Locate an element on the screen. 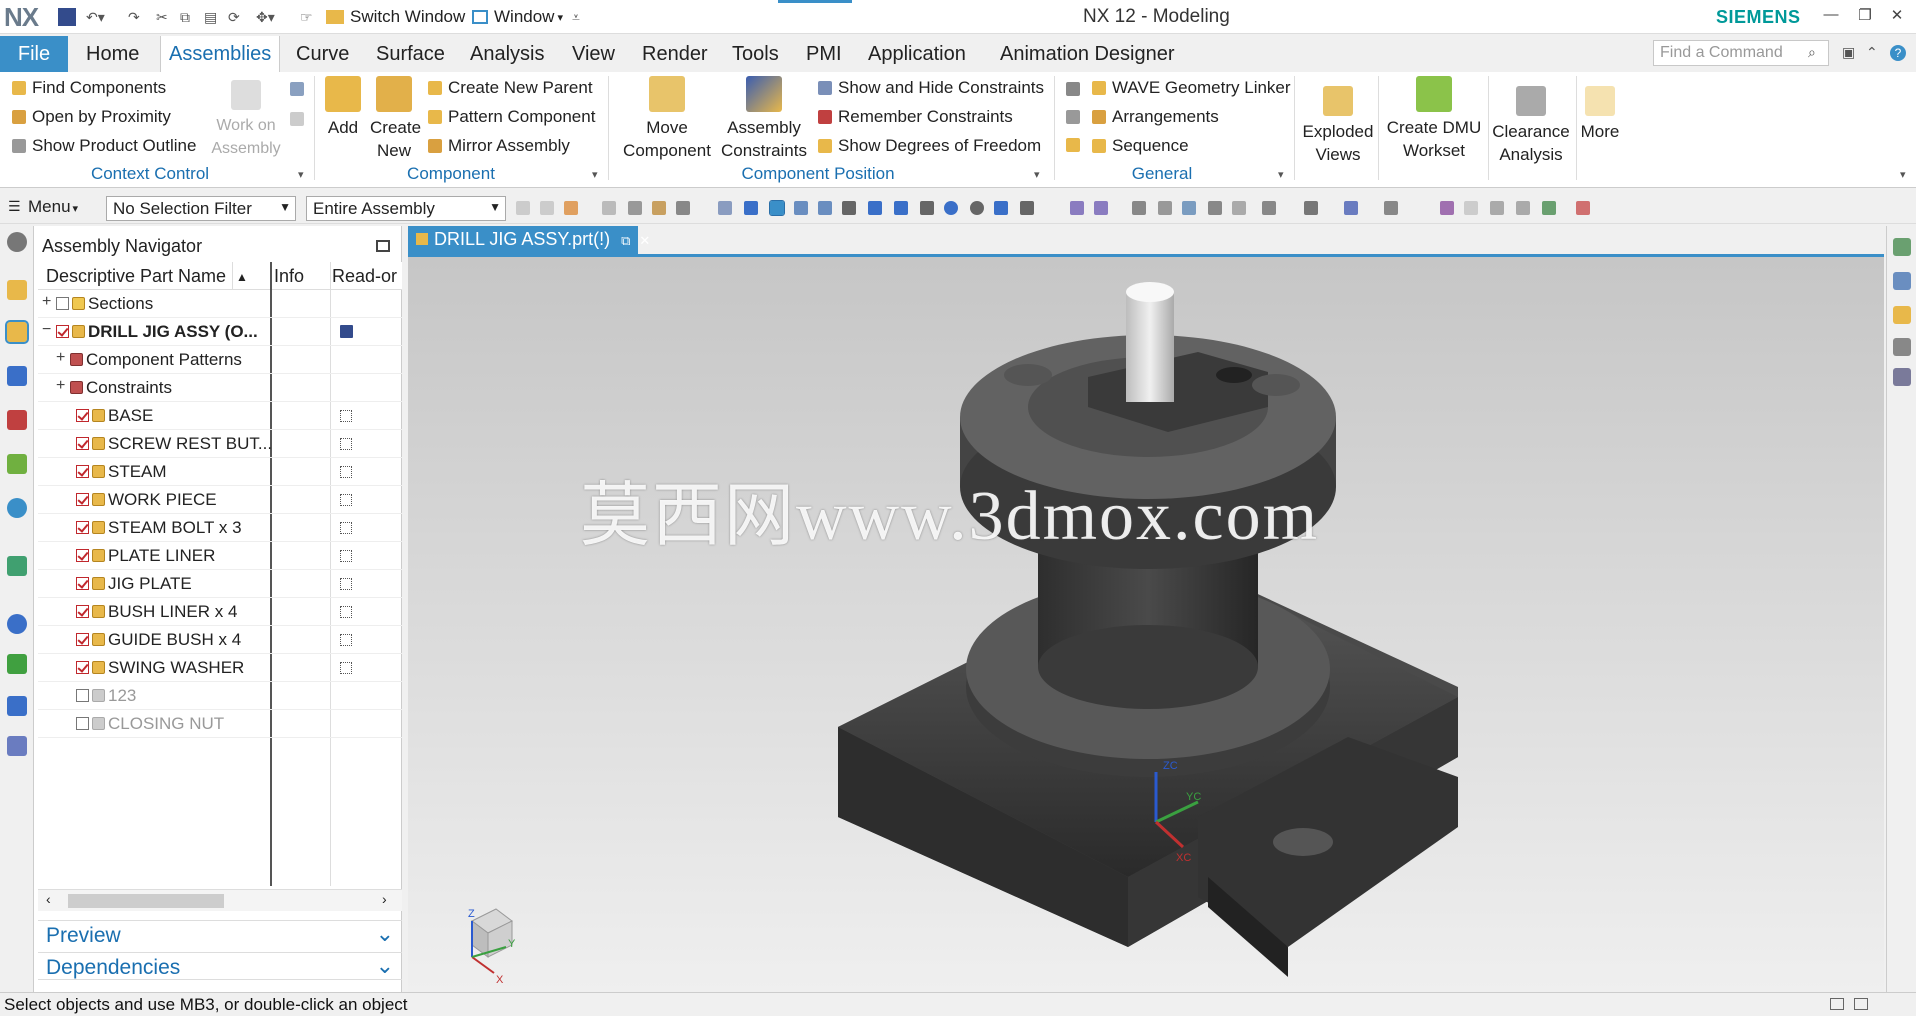  selection-tool-icon: ✥▾ is located at coordinates (265, 17).